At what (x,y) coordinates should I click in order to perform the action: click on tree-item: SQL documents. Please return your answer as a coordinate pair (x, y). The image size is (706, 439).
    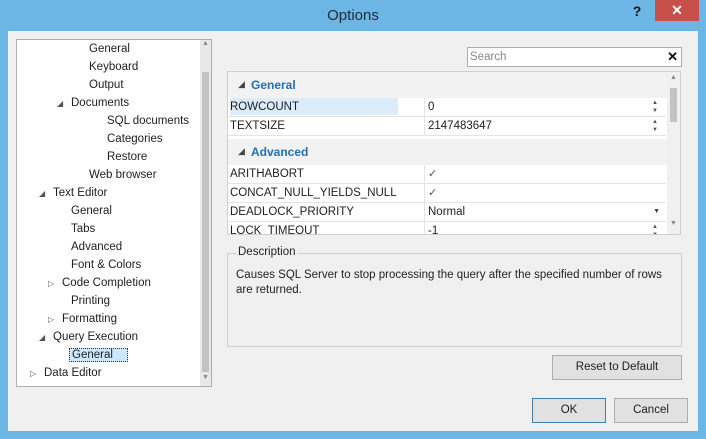
    Looking at the image, I should click on (142, 121).